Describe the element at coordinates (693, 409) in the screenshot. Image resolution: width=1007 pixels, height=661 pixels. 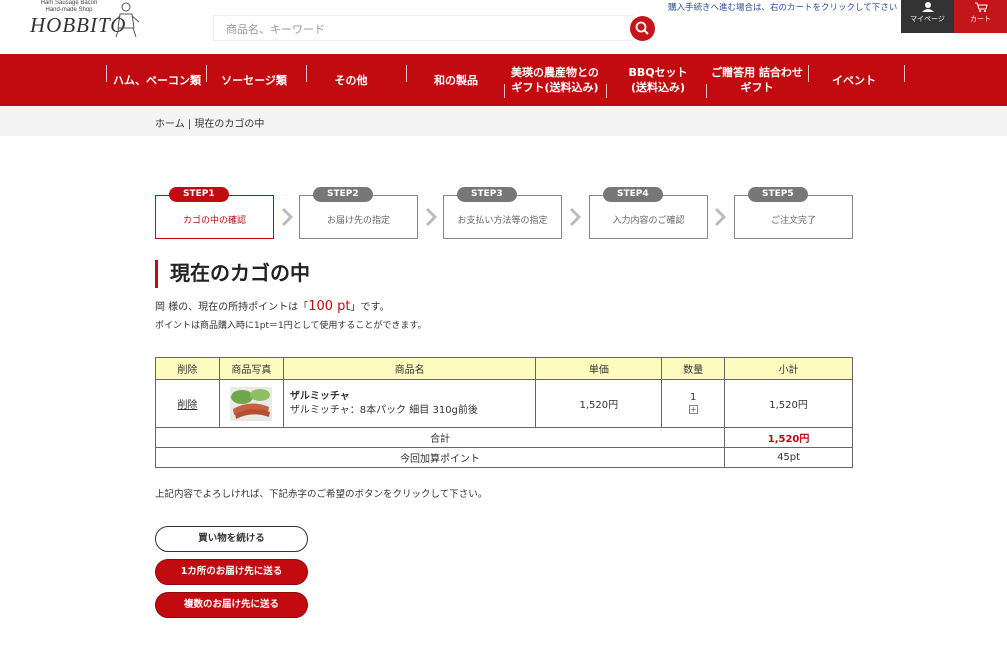
I see `plus-icon: +` at that location.